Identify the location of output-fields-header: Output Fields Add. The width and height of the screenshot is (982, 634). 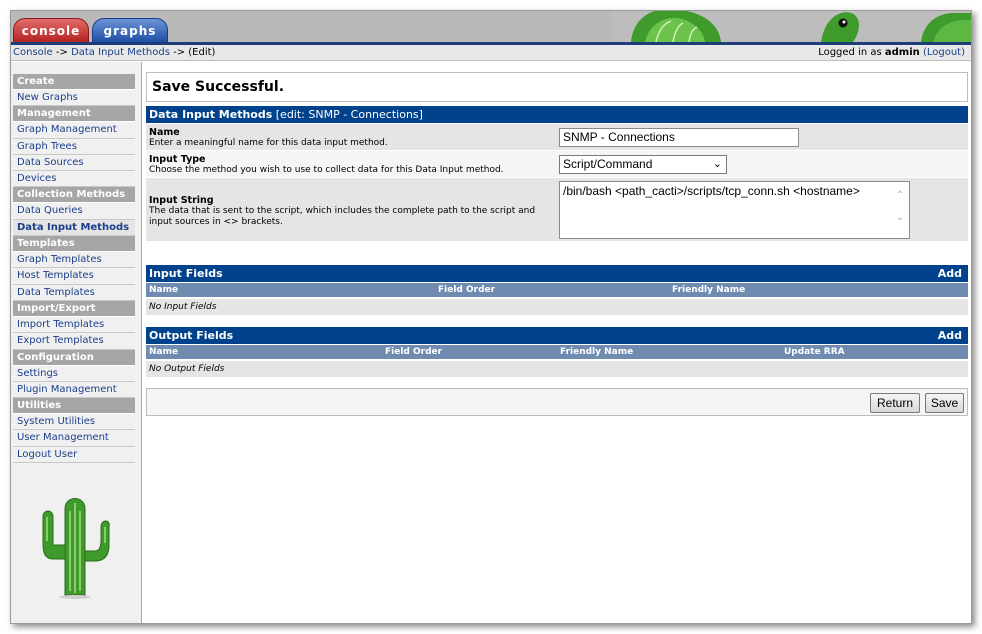
(557, 335).